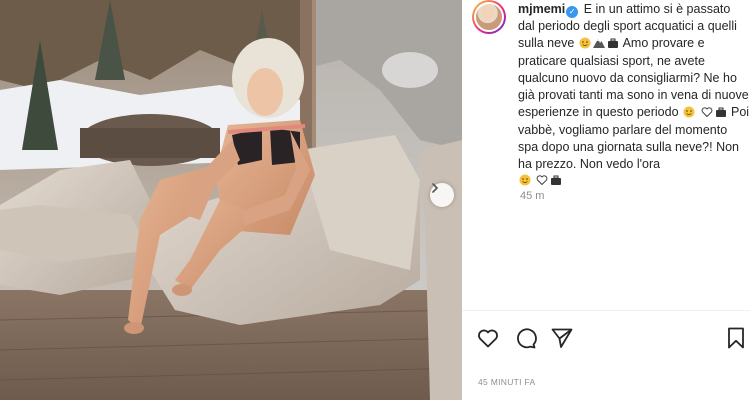 The width and height of the screenshot is (750, 400). I want to click on next-photo-button, so click(442, 195).